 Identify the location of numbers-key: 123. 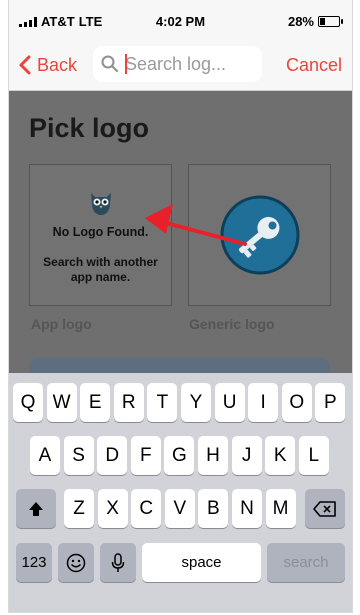
(34, 562).